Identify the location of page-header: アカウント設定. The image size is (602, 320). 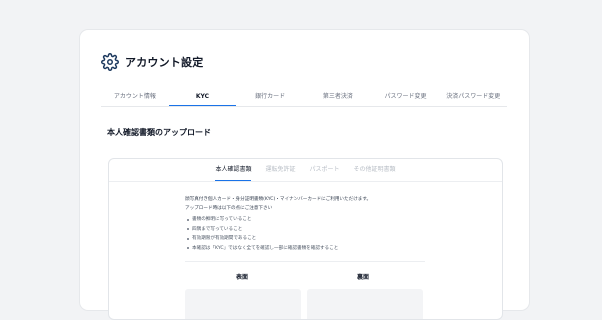
(152, 62).